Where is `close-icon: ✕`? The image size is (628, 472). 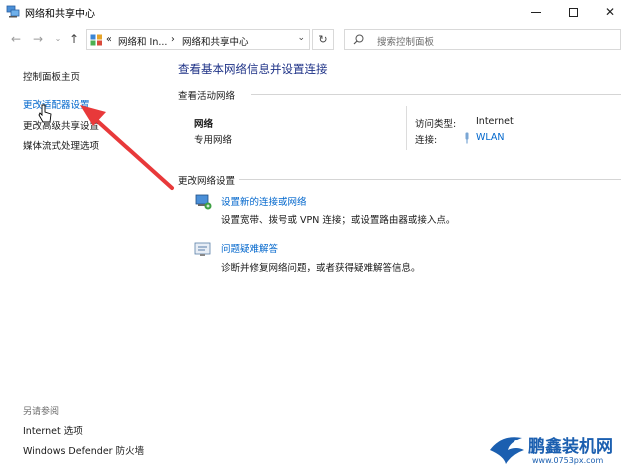
close-icon: ✕ is located at coordinates (610, 12).